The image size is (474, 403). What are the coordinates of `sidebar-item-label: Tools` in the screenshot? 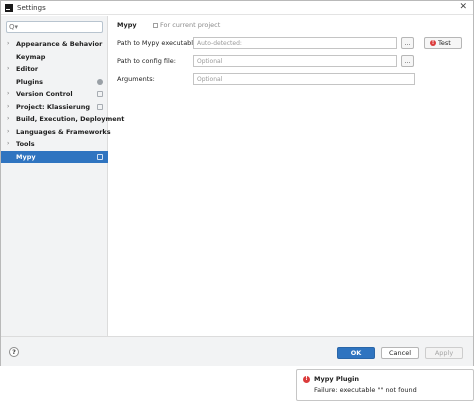 It's located at (25, 144).